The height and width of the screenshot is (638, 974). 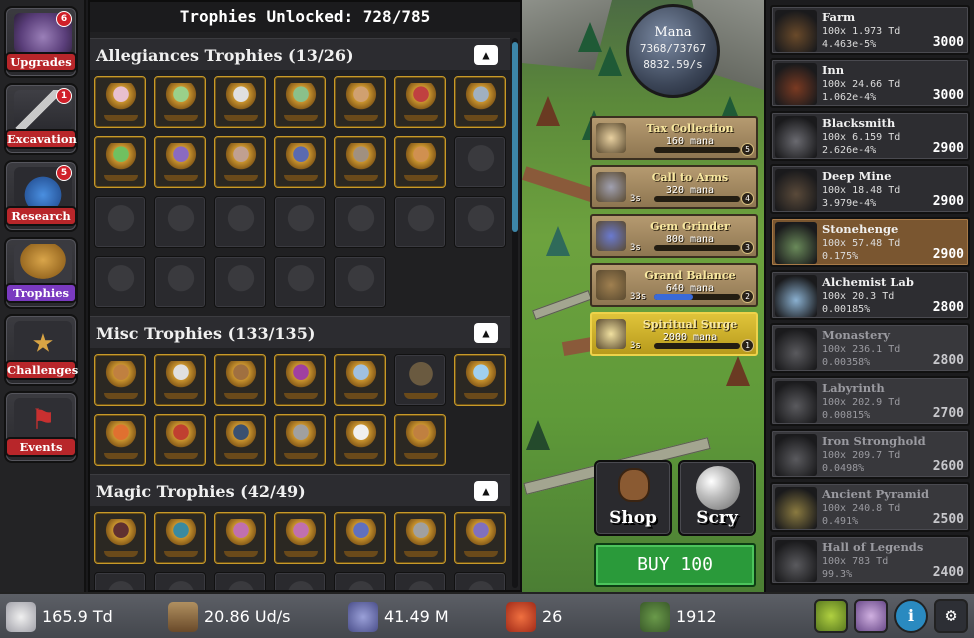 I want to click on nav-challenges-button: ★ Challenges, so click(x=41, y=350).